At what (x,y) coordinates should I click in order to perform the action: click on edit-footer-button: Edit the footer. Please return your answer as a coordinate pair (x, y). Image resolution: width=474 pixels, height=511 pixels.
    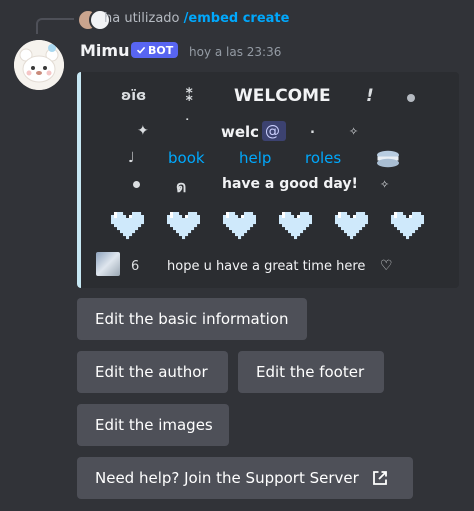
    Looking at the image, I should click on (311, 372).